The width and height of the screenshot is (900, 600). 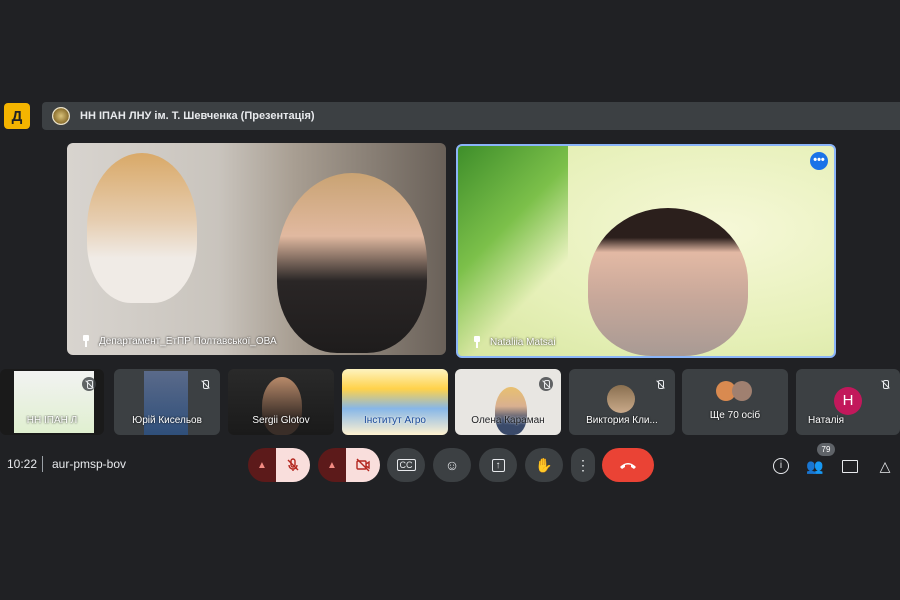 I want to click on participant-name: Юрій Кисельов, so click(x=167, y=420).